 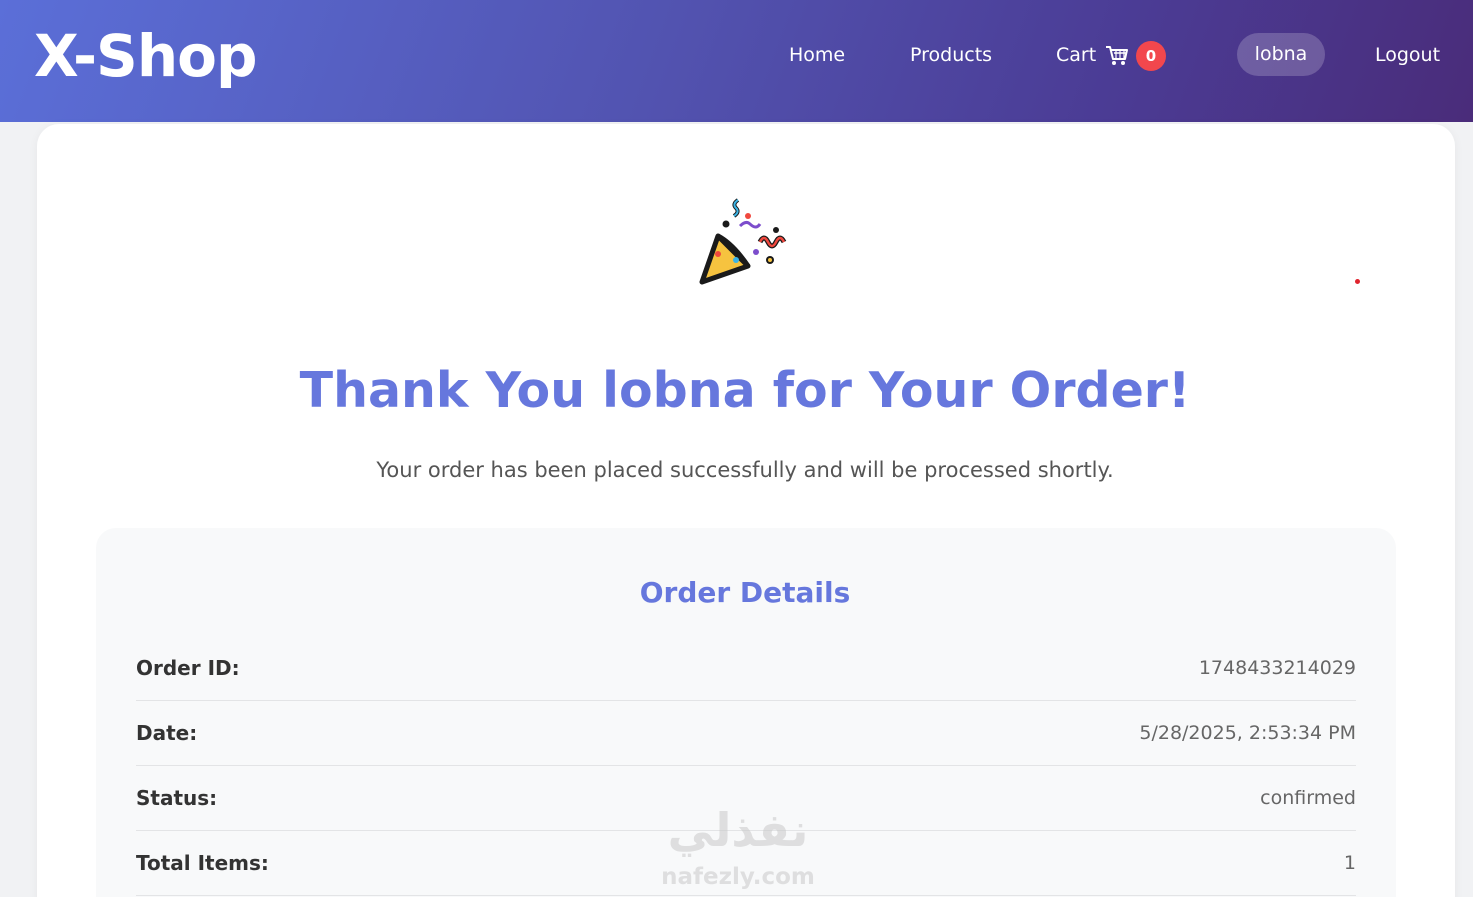 What do you see at coordinates (743, 241) in the screenshot?
I see `party-popper-icon` at bounding box center [743, 241].